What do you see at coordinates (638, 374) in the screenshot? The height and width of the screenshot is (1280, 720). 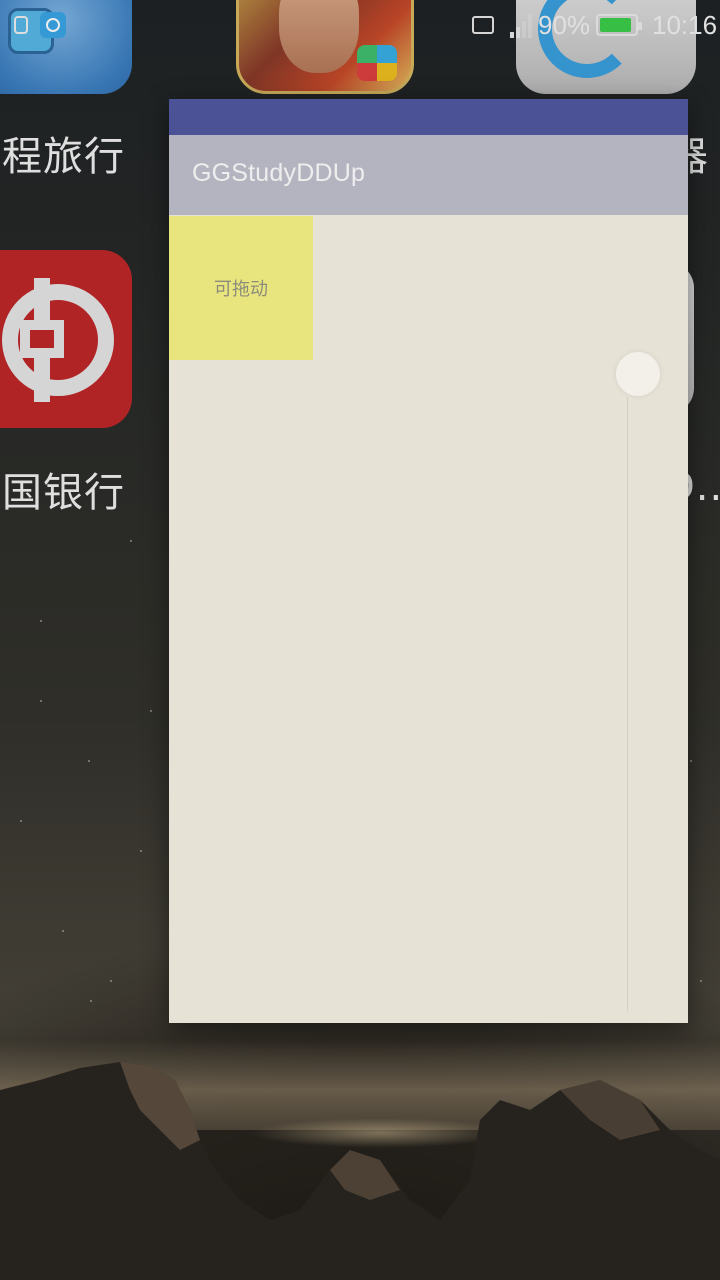 I see `touch-indicator` at bounding box center [638, 374].